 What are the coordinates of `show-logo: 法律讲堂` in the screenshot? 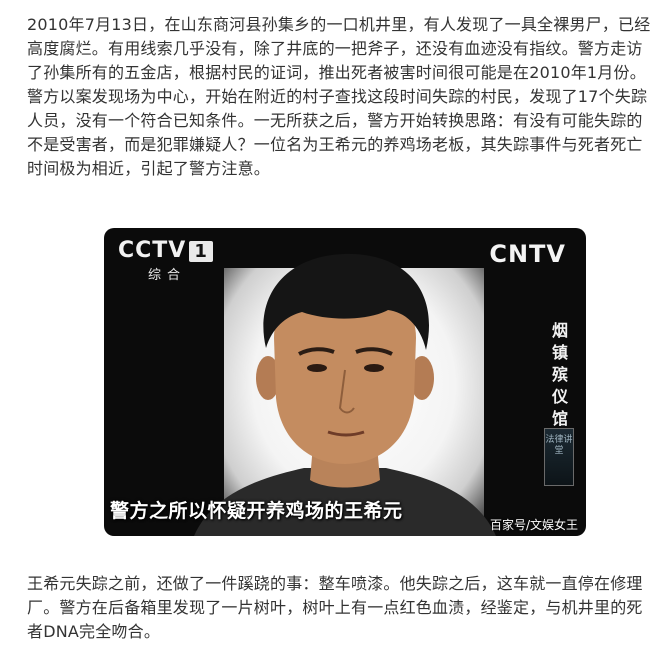 It's located at (559, 457).